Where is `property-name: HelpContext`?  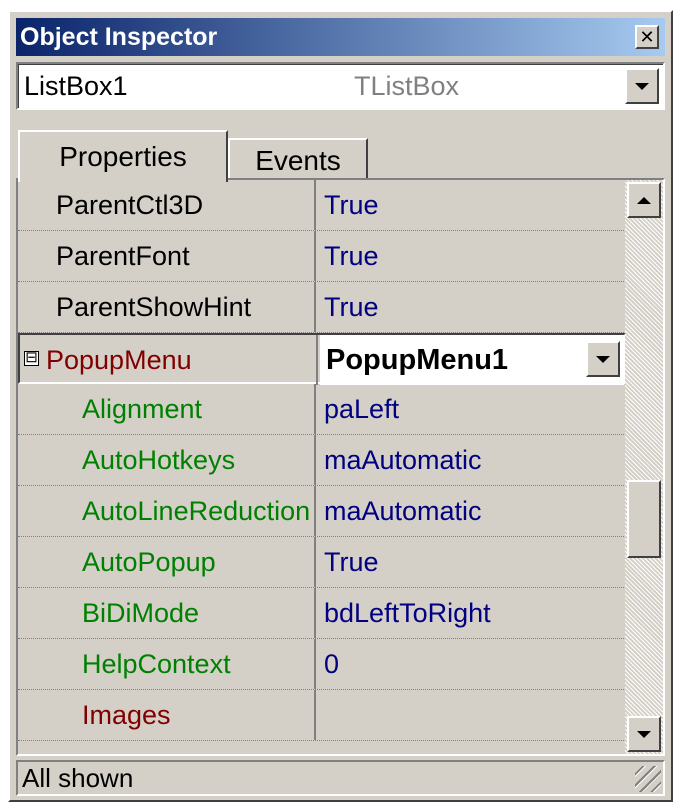 property-name: HelpContext is located at coordinates (167, 664).